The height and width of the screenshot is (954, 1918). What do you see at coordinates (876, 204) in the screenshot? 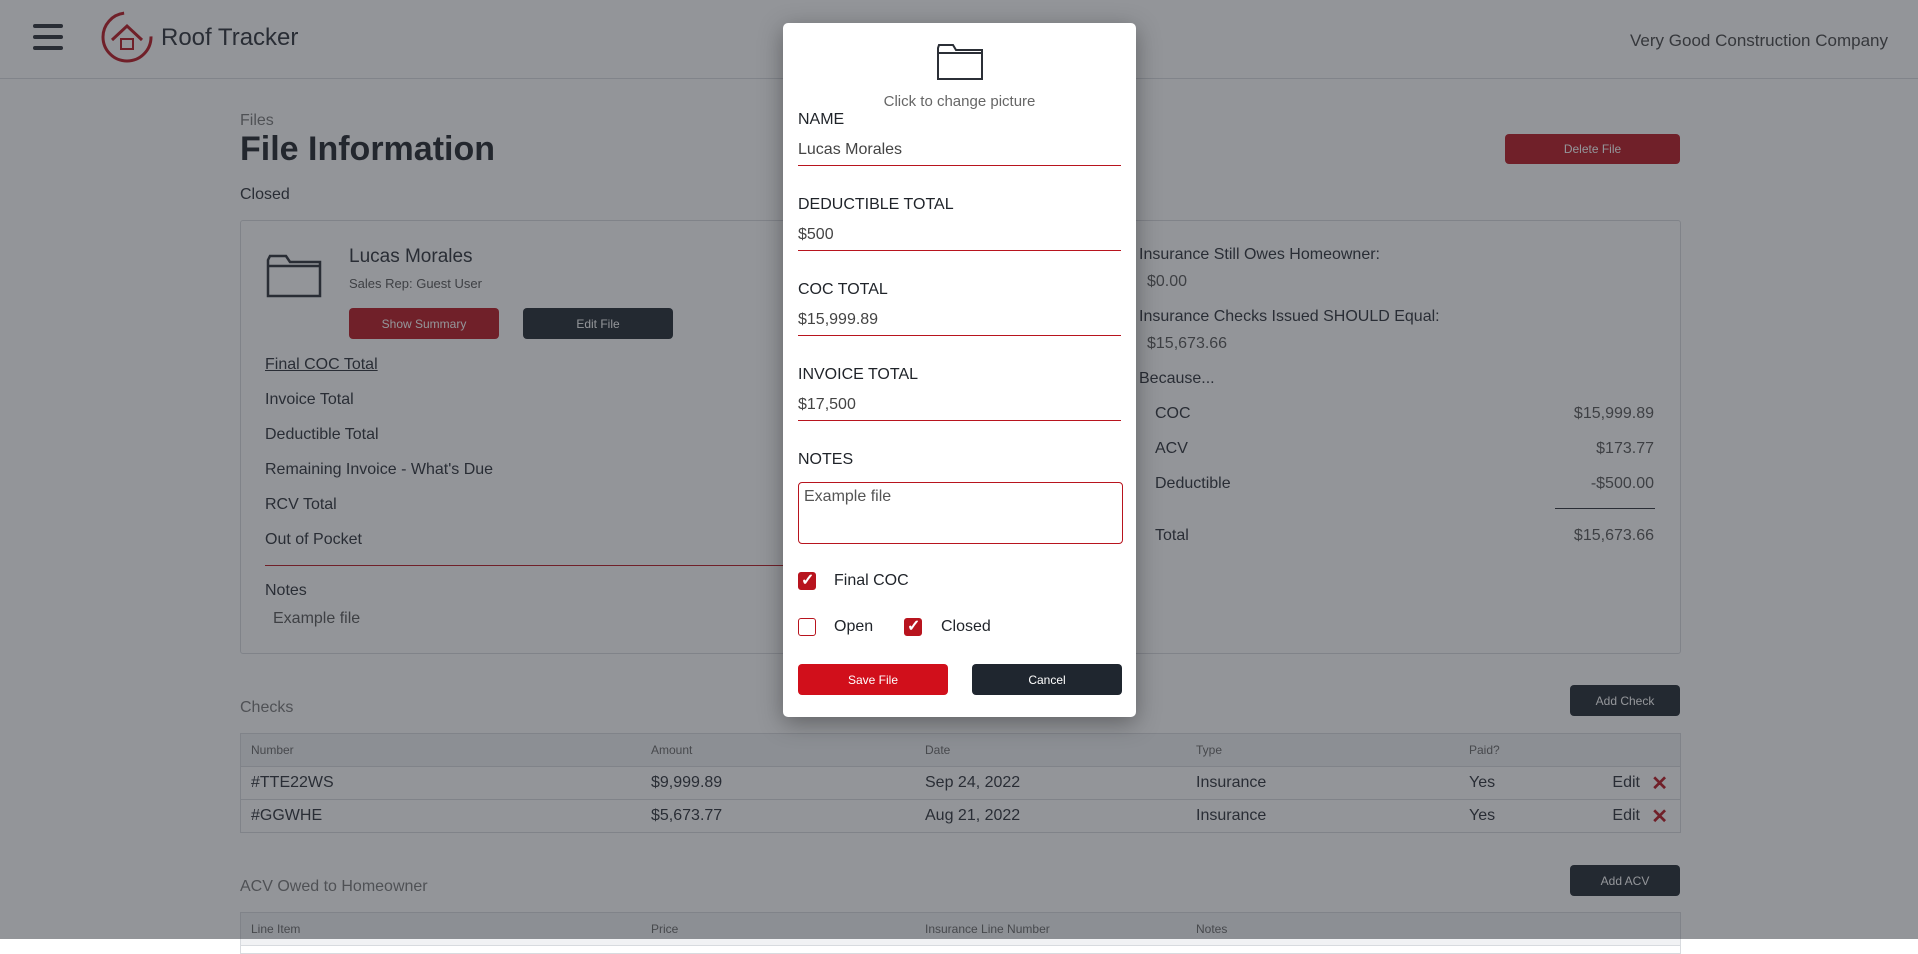
I see `deductible-label: DEDUCTIBLE TOTAL` at bounding box center [876, 204].